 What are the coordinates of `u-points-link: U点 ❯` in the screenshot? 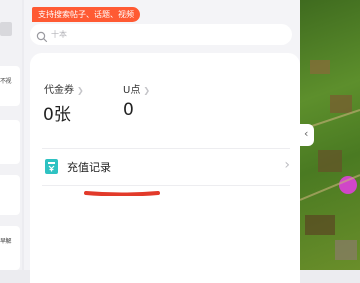 It's located at (136, 88).